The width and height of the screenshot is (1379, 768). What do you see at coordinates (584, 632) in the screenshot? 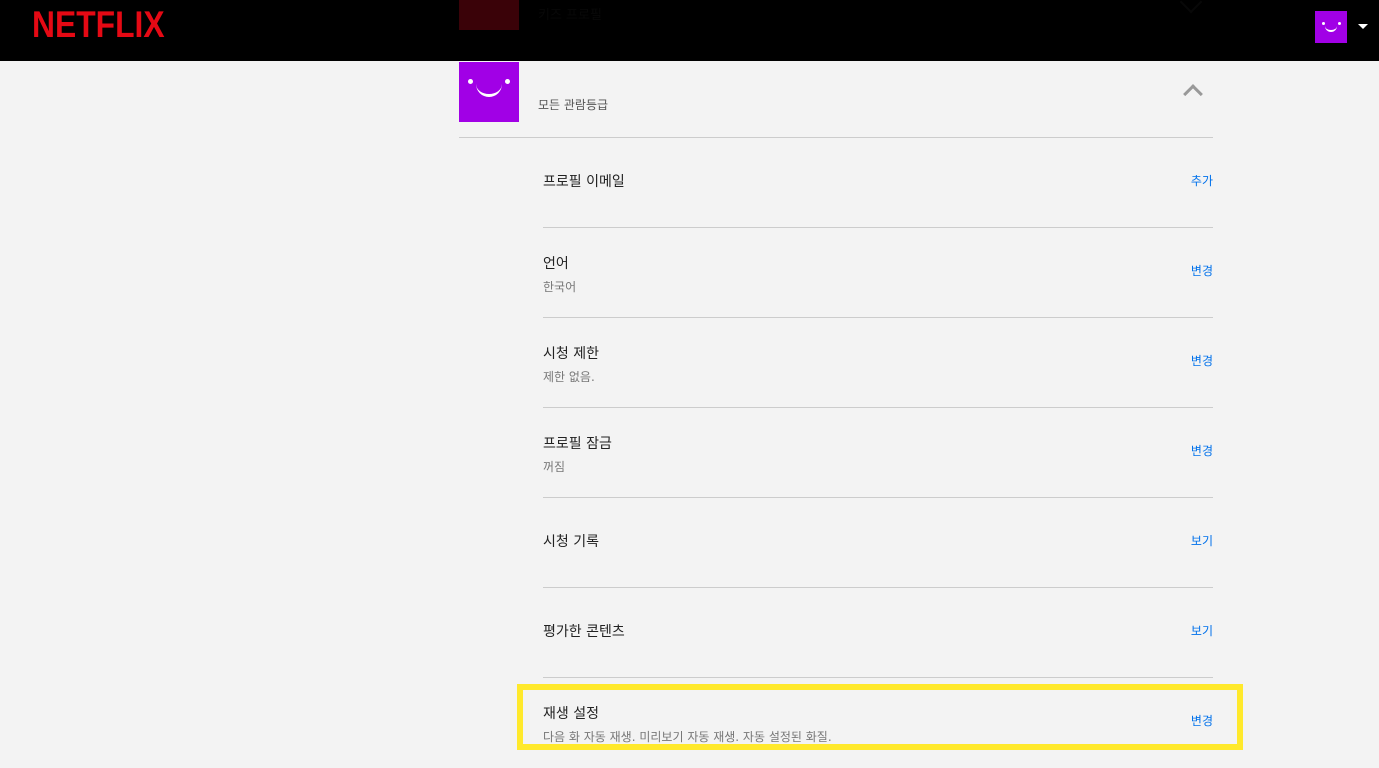
I see `setting-title: 평가한 콘텐츠` at bounding box center [584, 632].